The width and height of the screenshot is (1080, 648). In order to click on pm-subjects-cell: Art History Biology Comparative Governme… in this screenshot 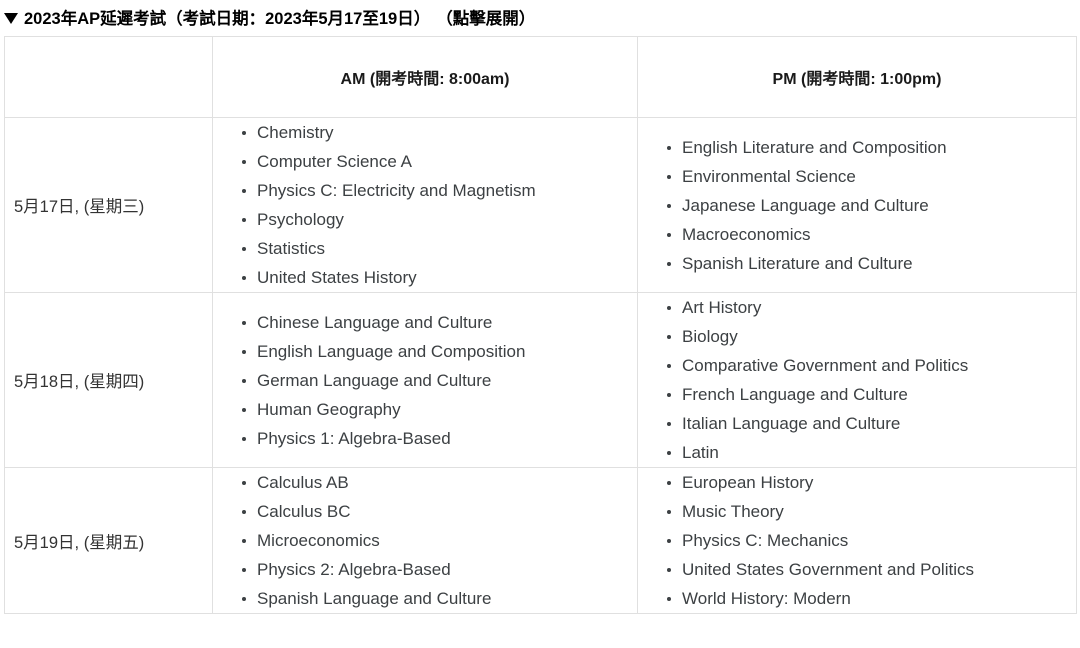, I will do `click(857, 380)`.